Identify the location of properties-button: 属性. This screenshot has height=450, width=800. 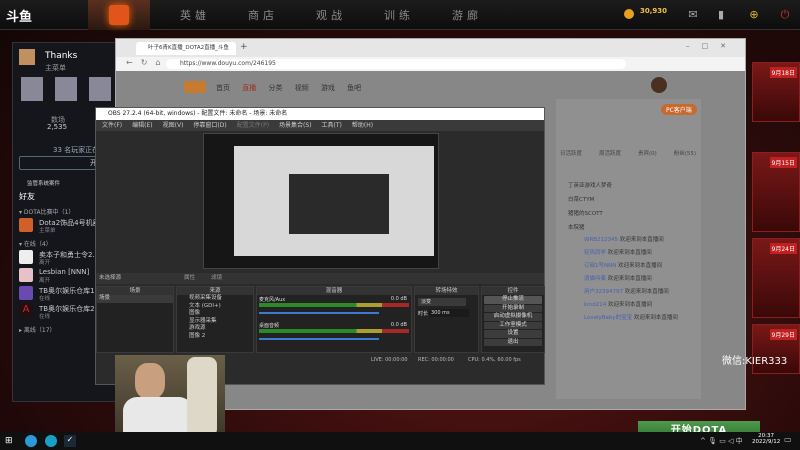
(189, 278).